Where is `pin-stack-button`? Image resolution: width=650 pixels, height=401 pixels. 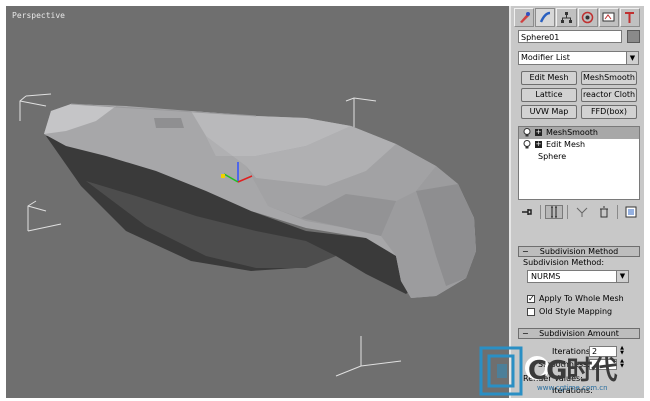
pin-stack-button is located at coordinates (527, 212).